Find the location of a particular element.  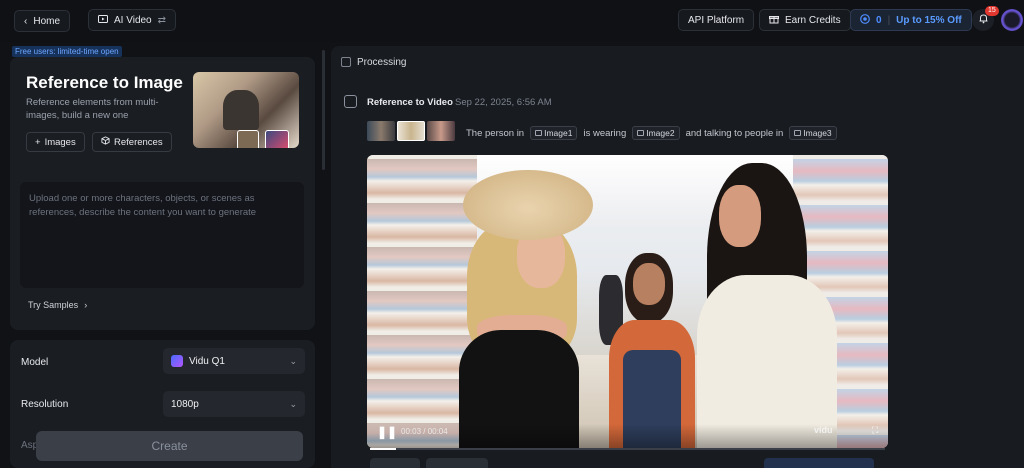

plus-icon: + is located at coordinates (38, 142).